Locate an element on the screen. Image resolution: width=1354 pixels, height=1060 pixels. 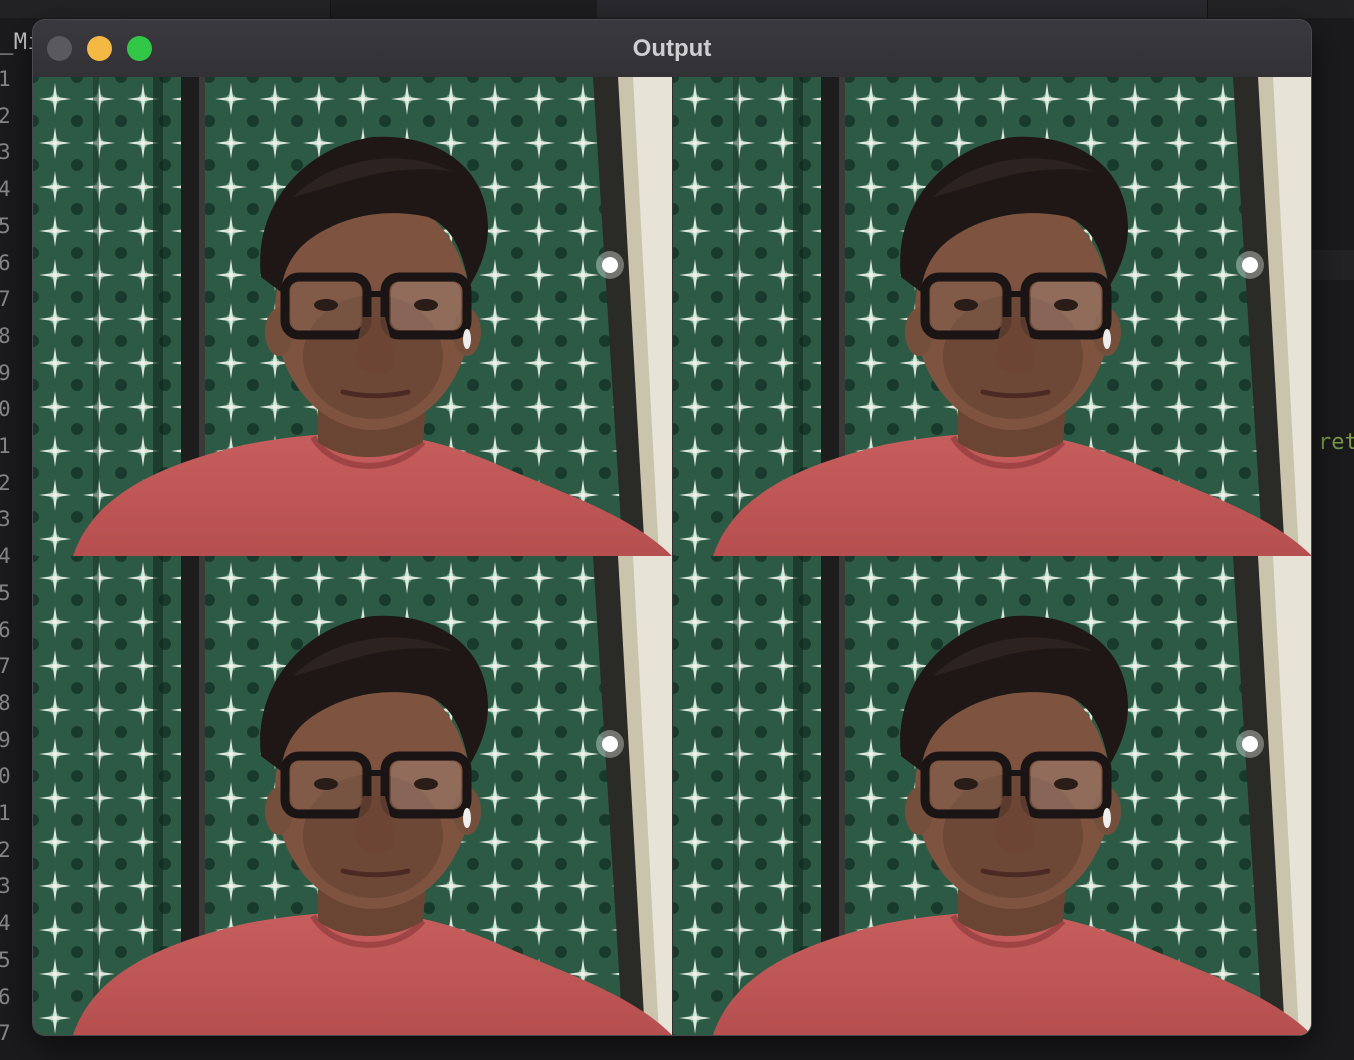
editor-tab-bar is located at coordinates (677, 9).